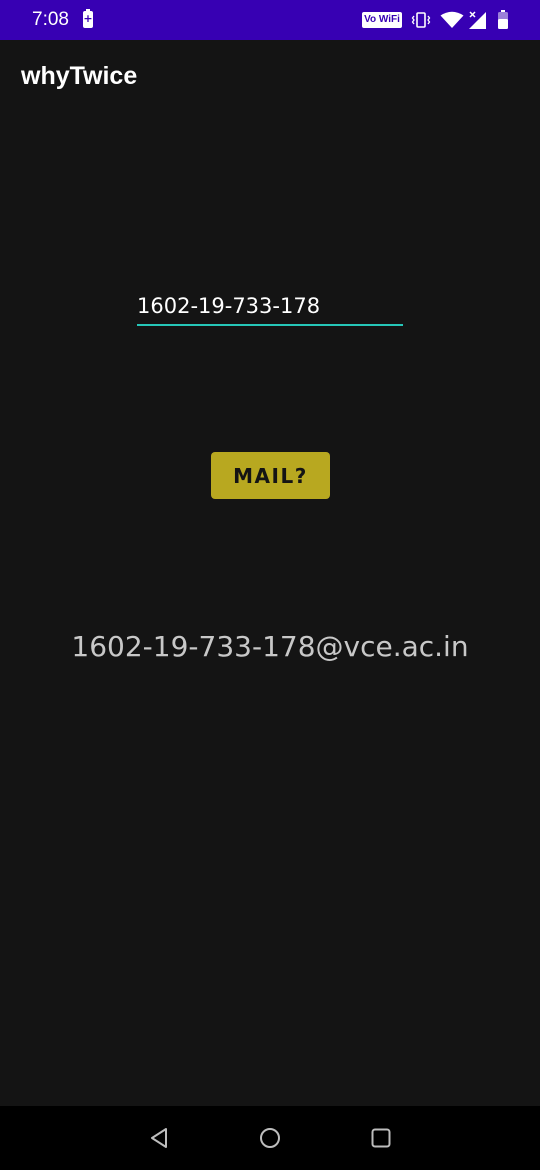 The image size is (540, 1170). What do you see at coordinates (88, 18) in the screenshot?
I see `battery-saver-icon: +` at bounding box center [88, 18].